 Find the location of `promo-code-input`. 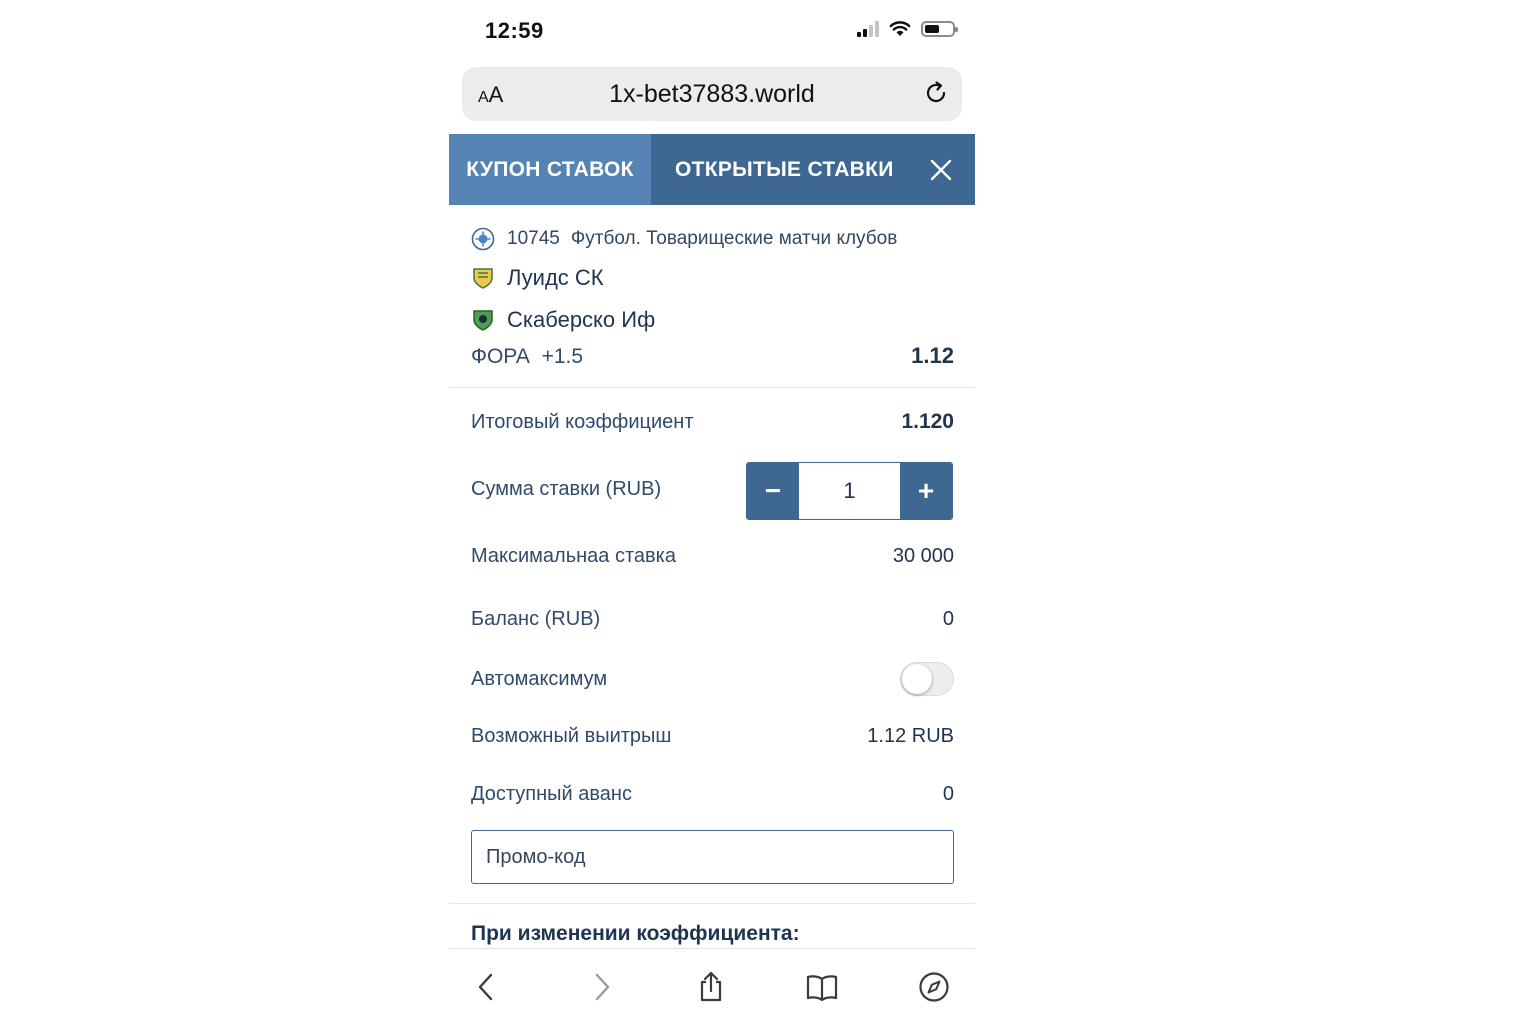

promo-code-input is located at coordinates (712, 857).